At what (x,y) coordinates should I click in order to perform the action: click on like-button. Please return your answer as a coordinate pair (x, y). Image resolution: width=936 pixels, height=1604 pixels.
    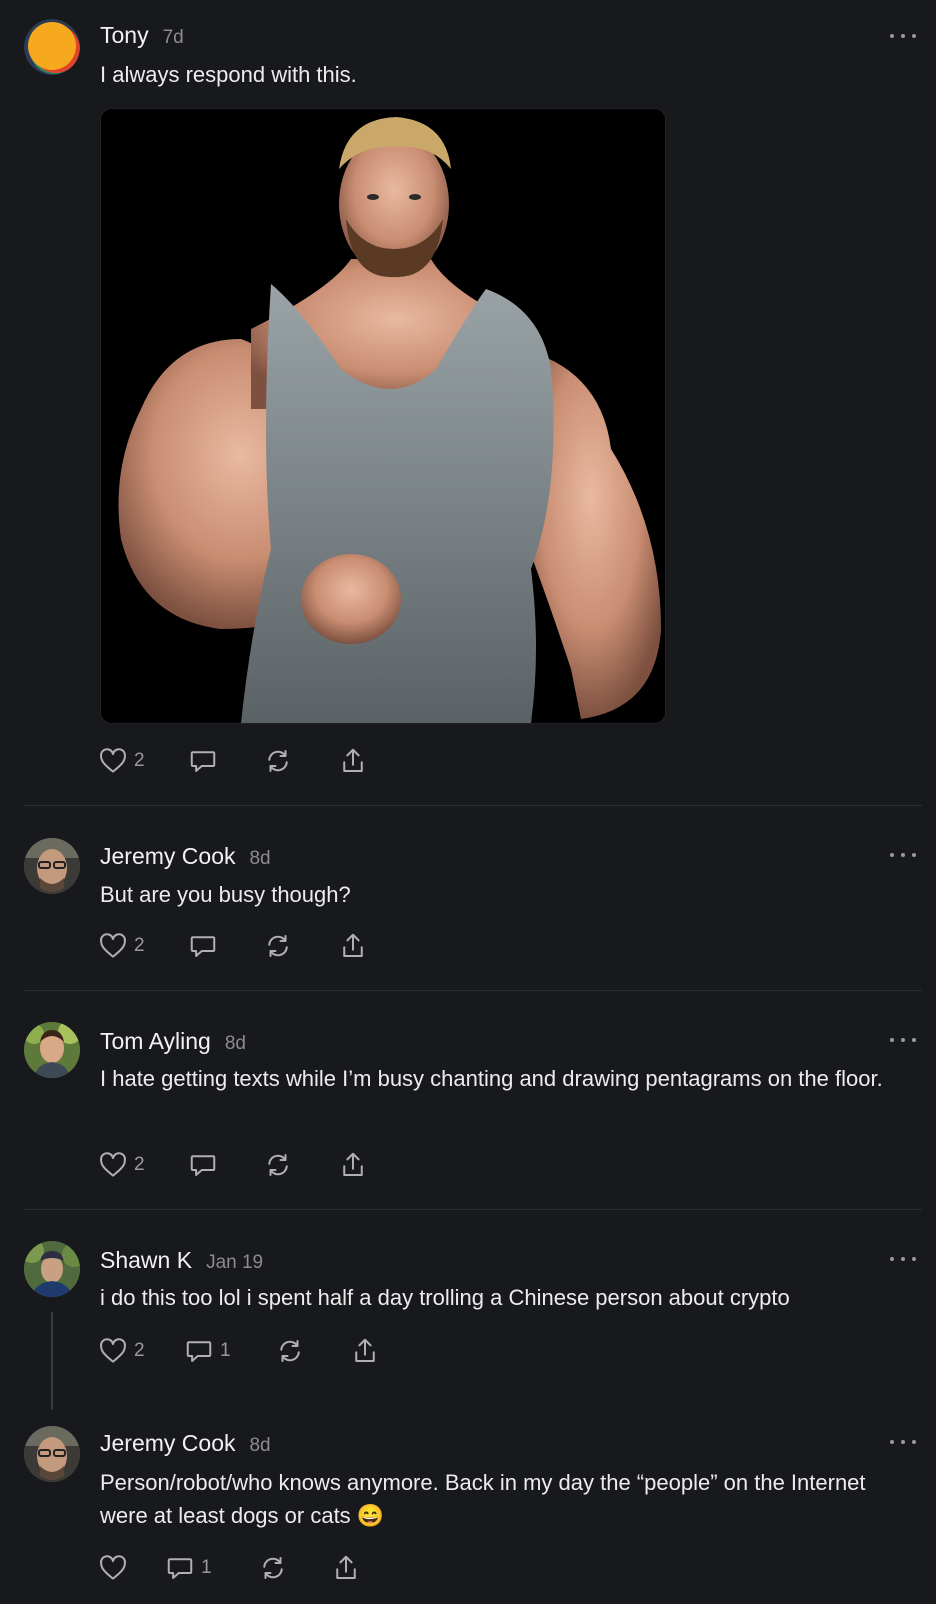
    Looking at the image, I should click on (116, 1568).